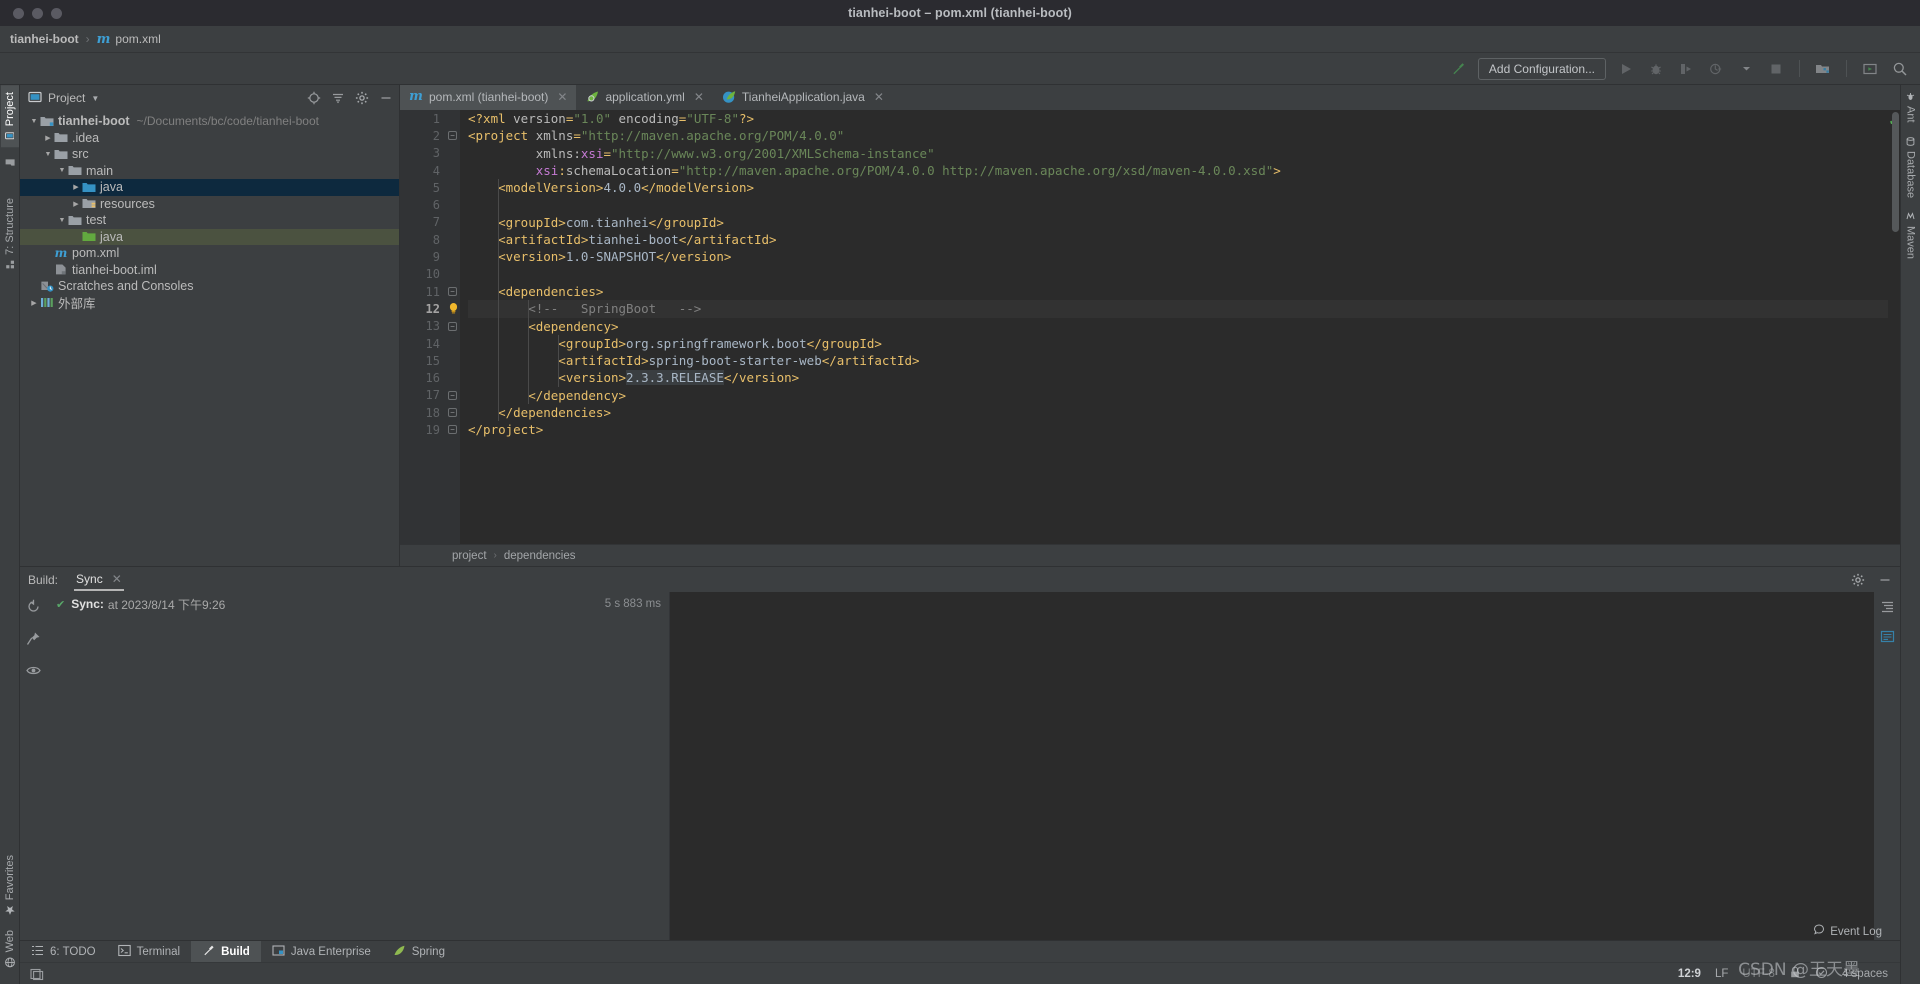  What do you see at coordinates (209, 303) in the screenshot?
I see `tree-item-外部库: ▶ 外部库` at bounding box center [209, 303].